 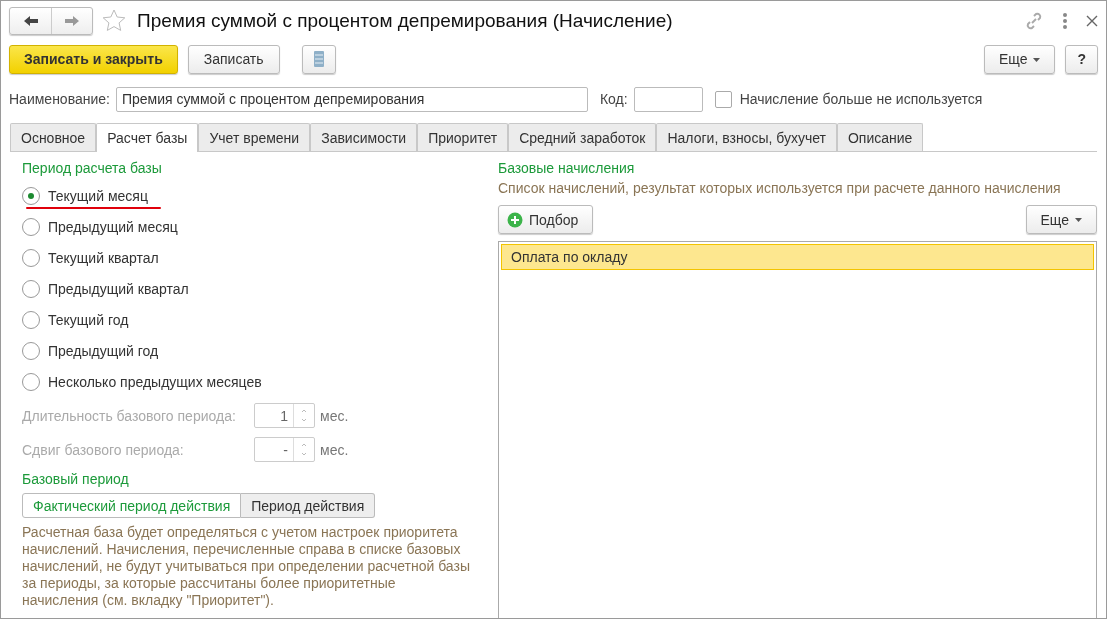 I want to click on tab: Основное, so click(x=53, y=137).